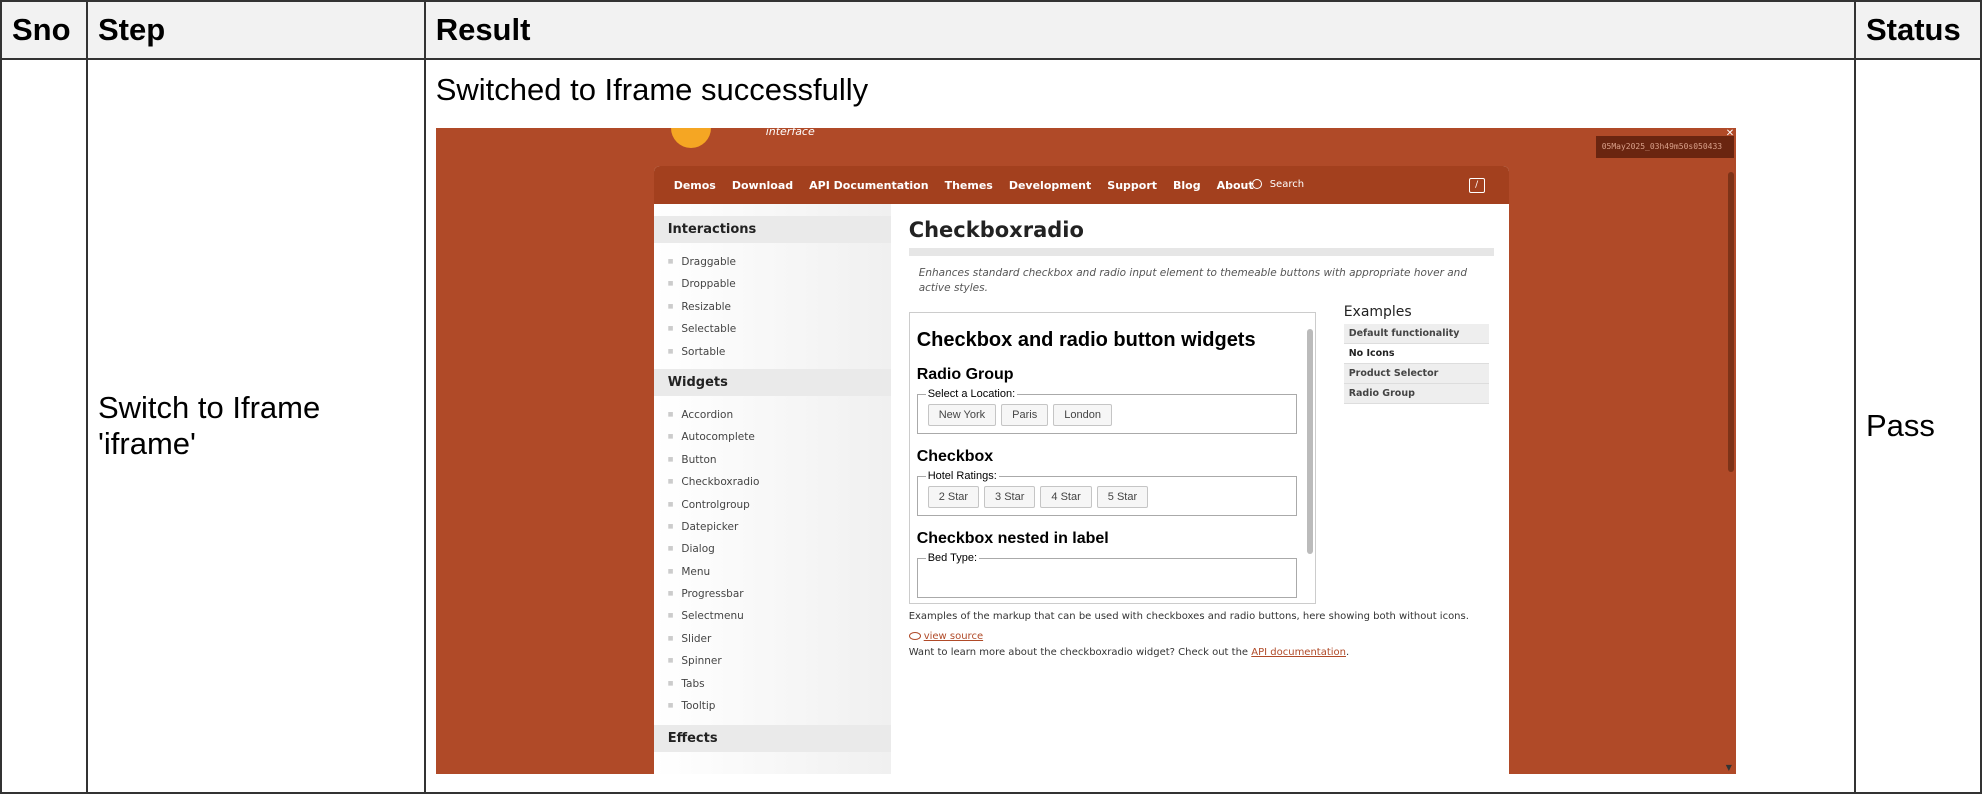  Describe the element at coordinates (779, 661) in the screenshot. I see `sidebar-item-spinner: Spinner` at that location.